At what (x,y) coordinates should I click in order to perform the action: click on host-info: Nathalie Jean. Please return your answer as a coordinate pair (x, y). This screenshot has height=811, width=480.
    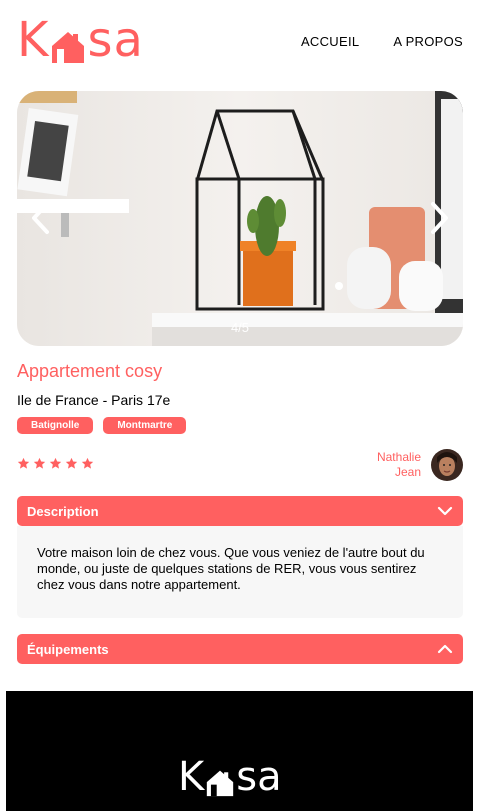
    Looking at the image, I should click on (420, 465).